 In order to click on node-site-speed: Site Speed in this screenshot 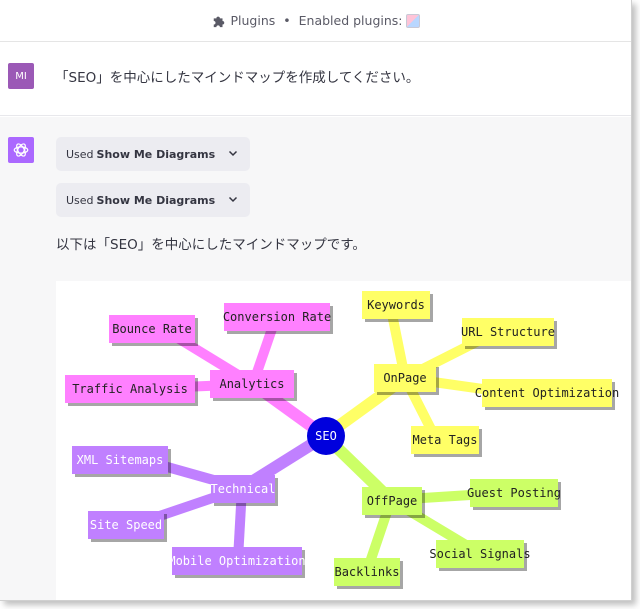, I will do `click(126, 525)`.